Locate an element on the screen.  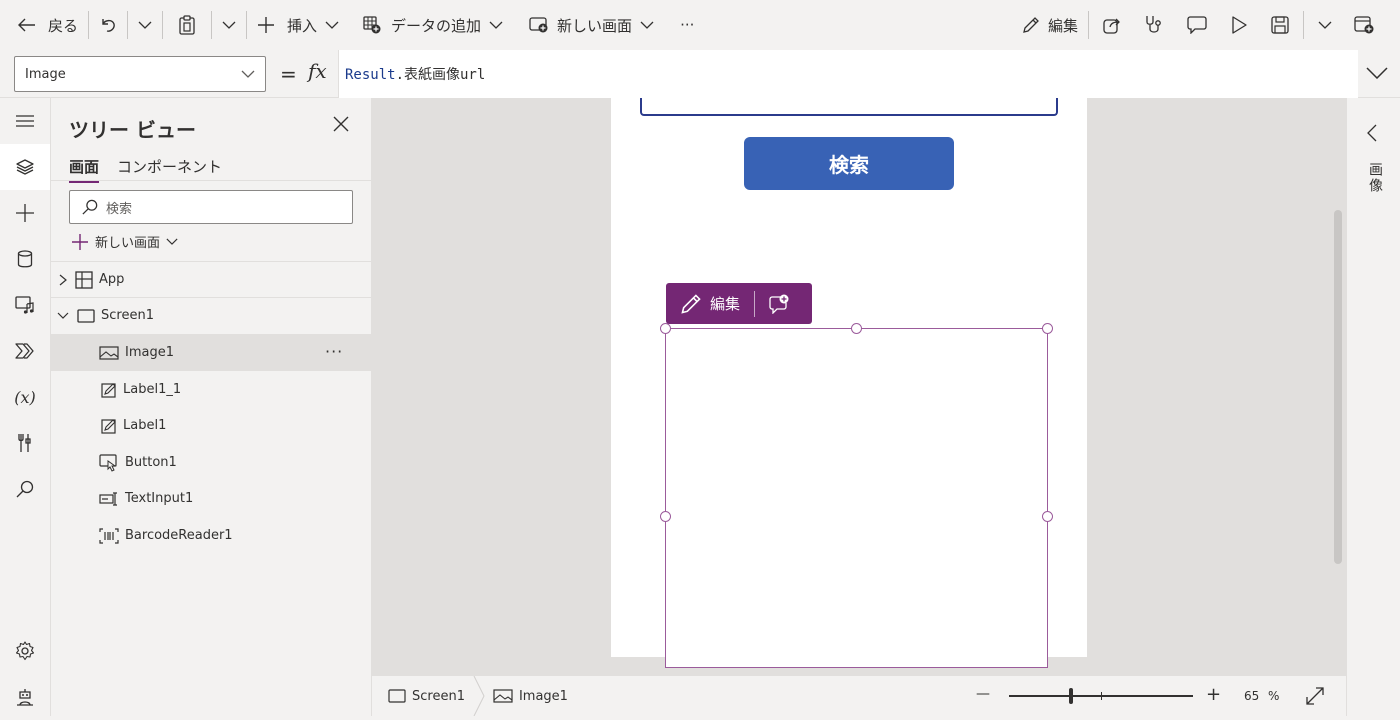
comment-icon is located at coordinates (1197, 25).